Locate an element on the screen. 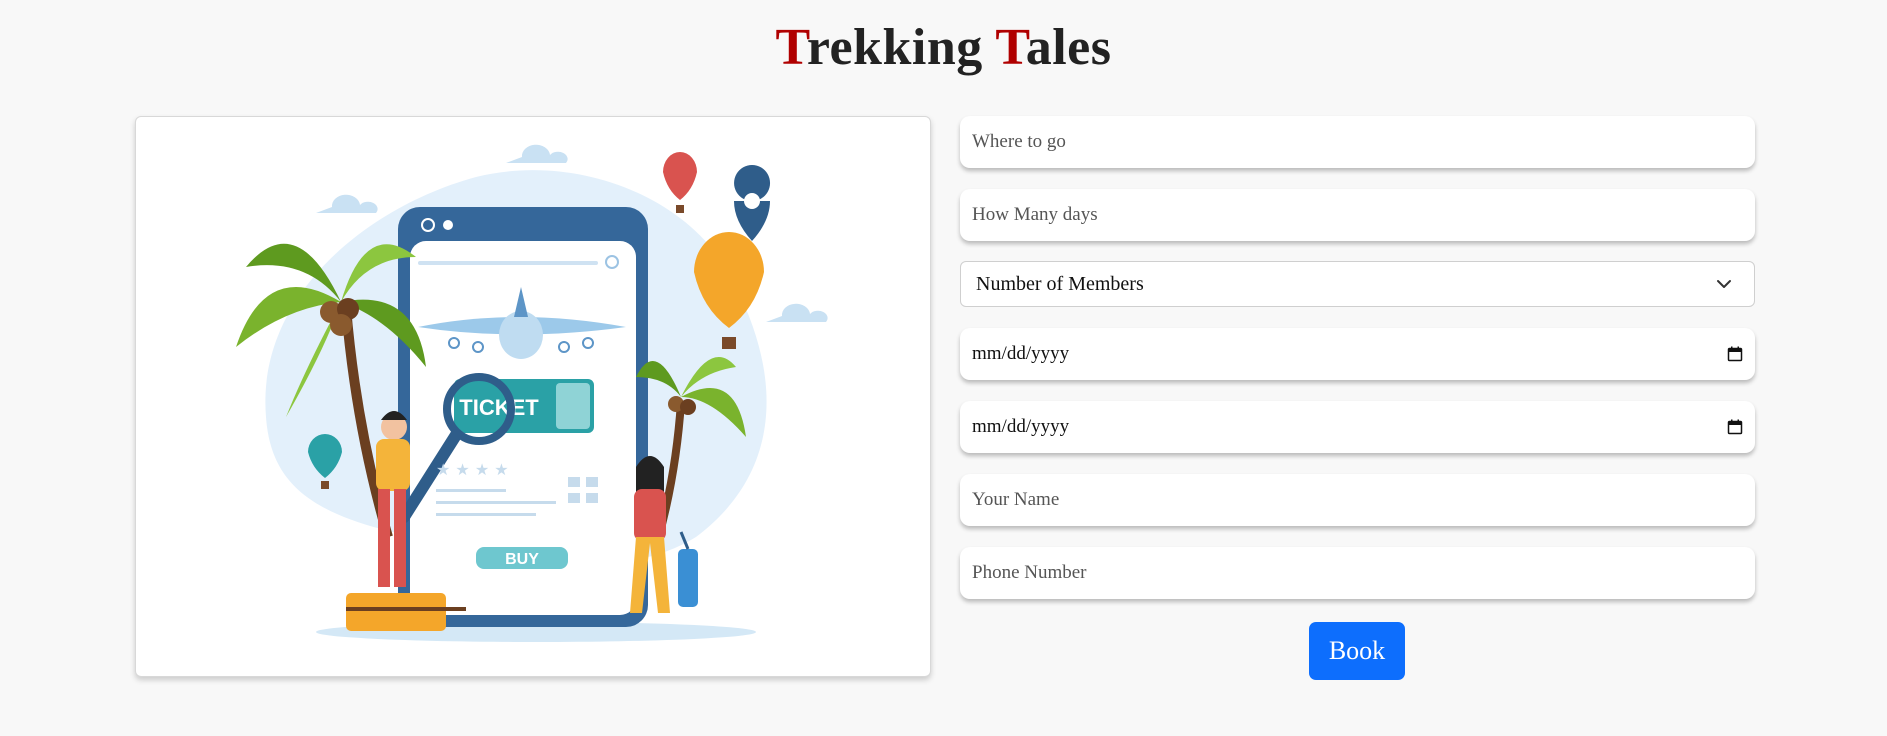  days-input: How Many days is located at coordinates (1357, 215).